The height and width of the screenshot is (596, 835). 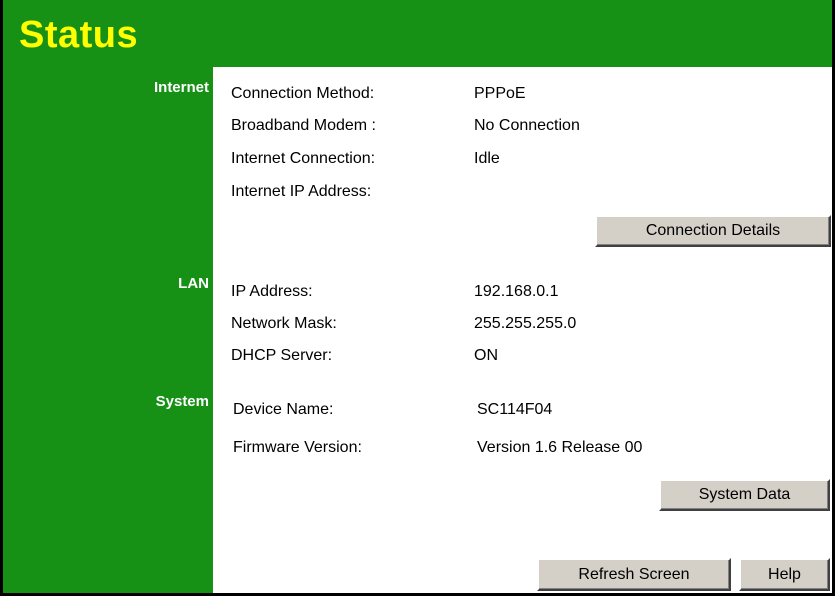 I want to click on internet-connection-label: Internet Connection:, so click(x=303, y=158).